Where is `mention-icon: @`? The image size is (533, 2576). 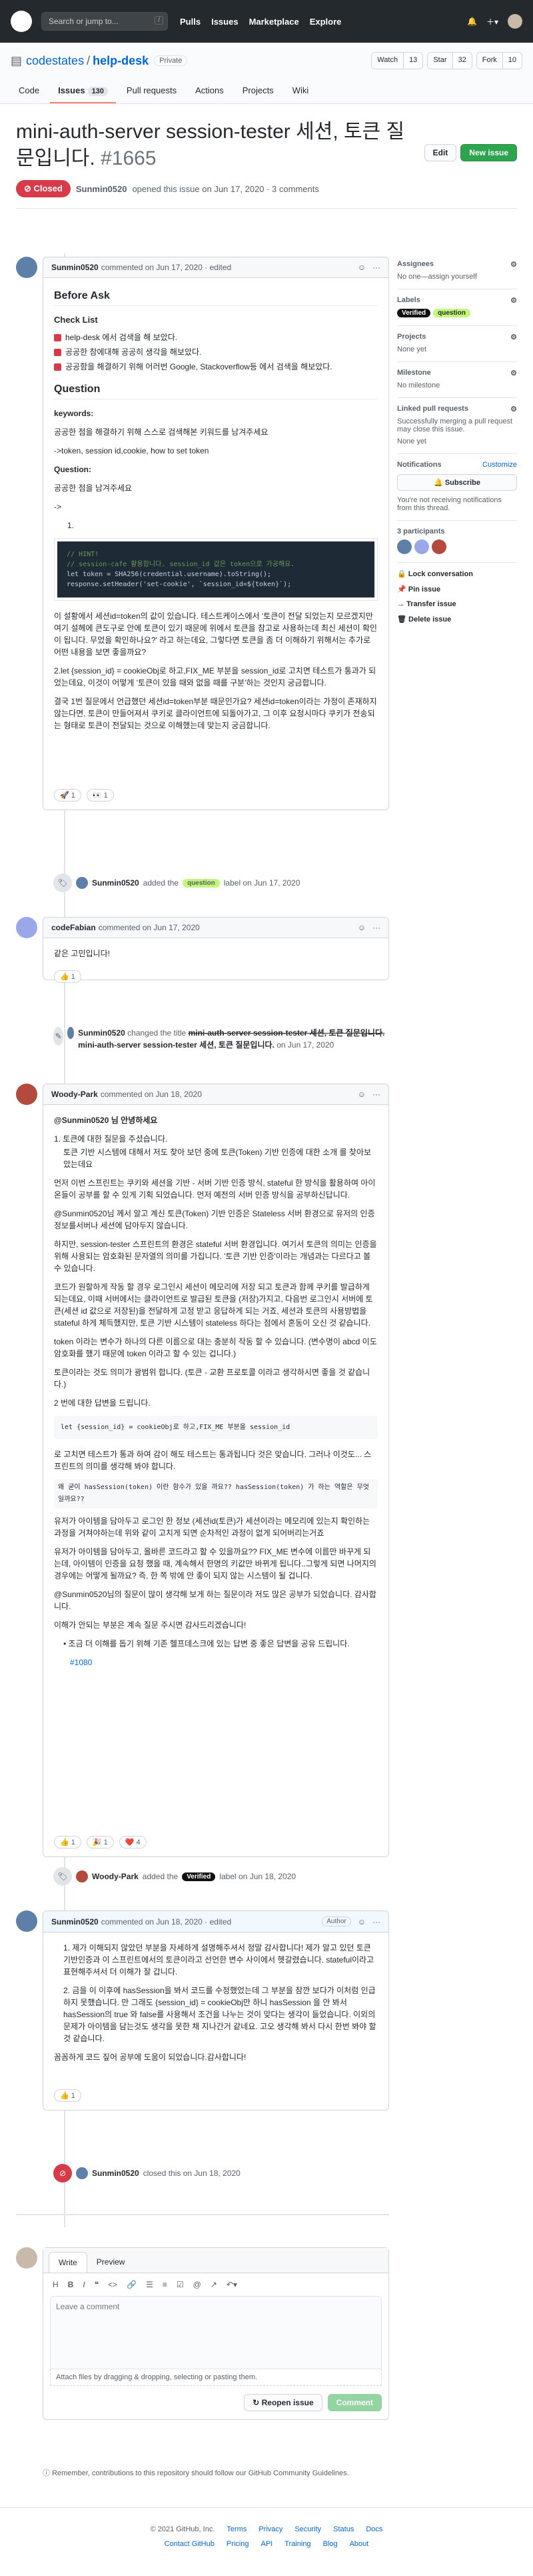
mention-icon: @ is located at coordinates (197, 2284).